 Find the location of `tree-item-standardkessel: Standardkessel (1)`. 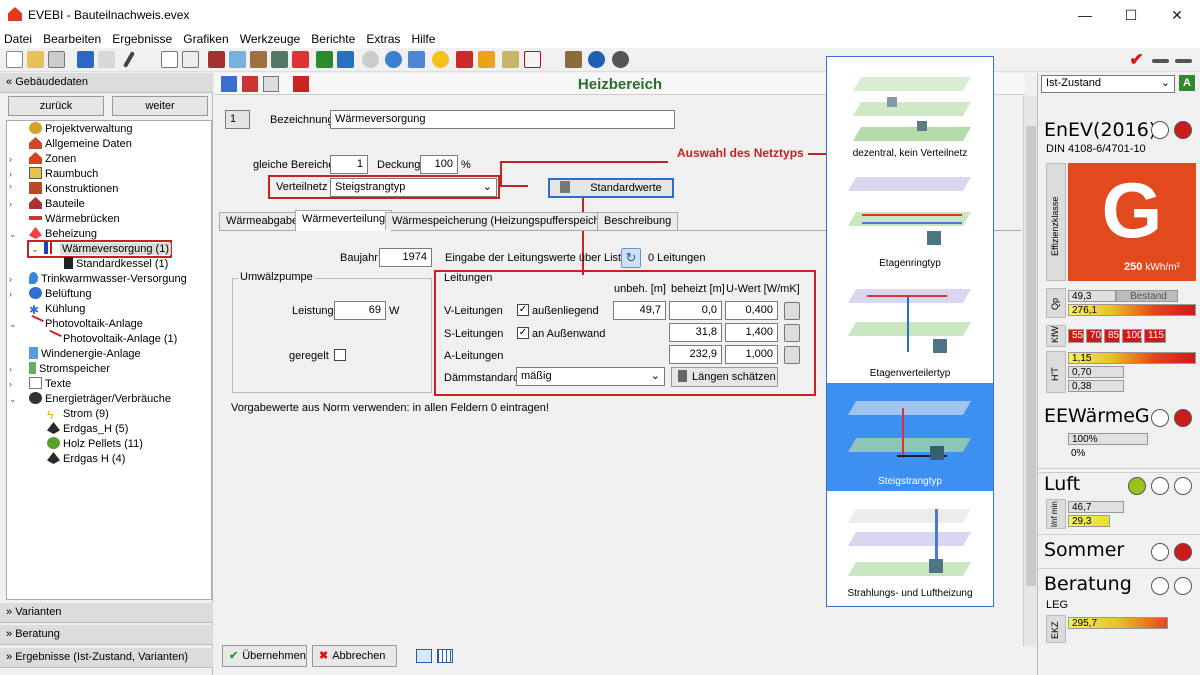

tree-item-standardkessel: Standardkessel (1) is located at coordinates (116, 264).